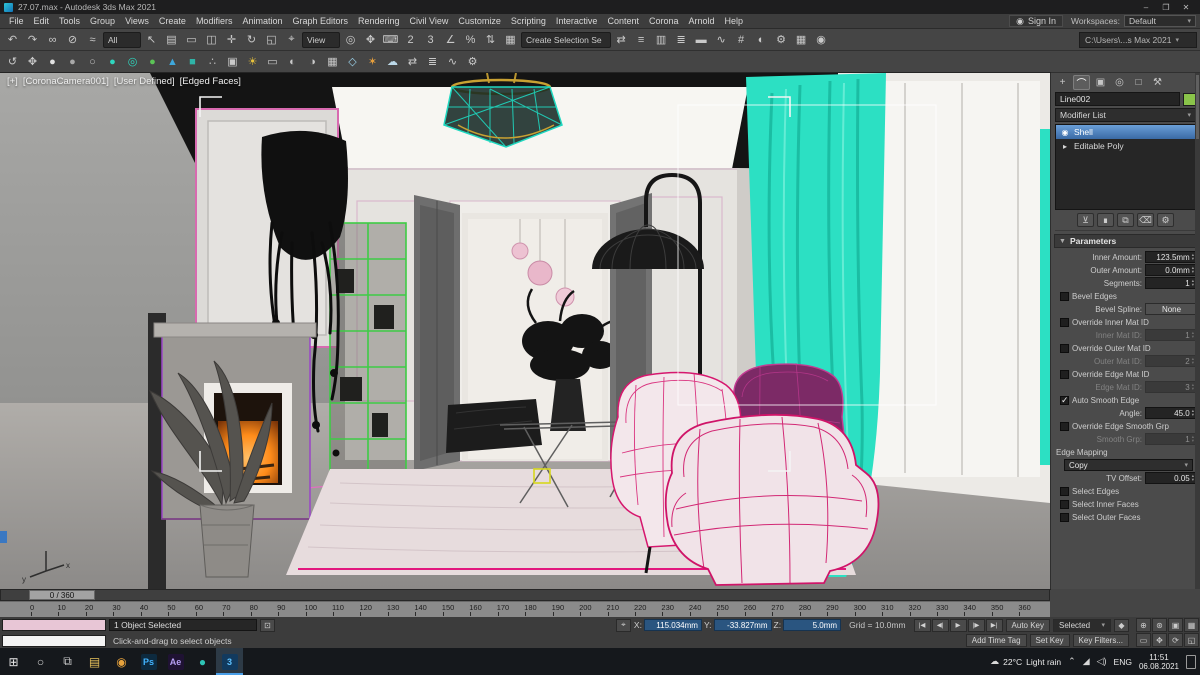 The image size is (1200, 675). I want to click on value-field: 45.0, so click(1171, 413).